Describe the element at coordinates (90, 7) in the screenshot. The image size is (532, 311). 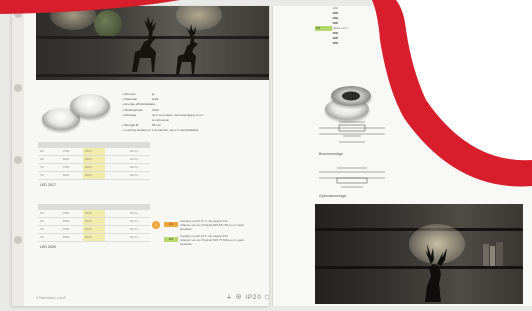
I see `red-band-top` at that location.